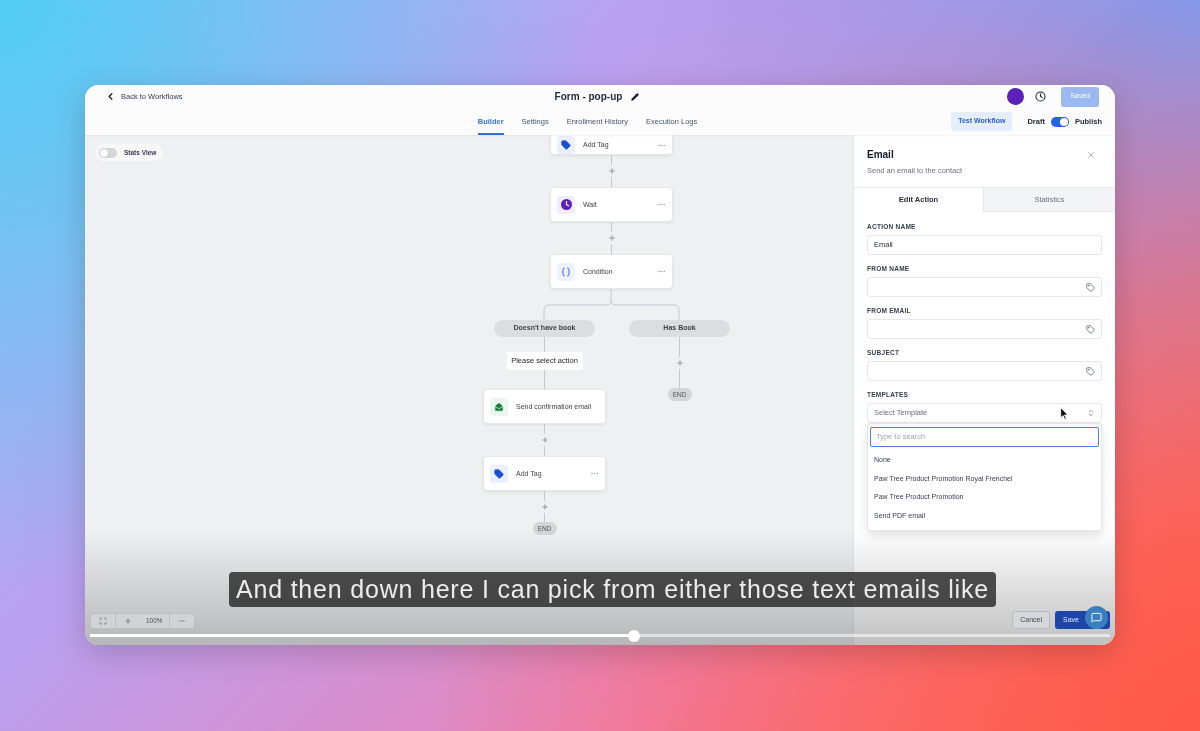  I want to click on pencil-icon, so click(635, 96).